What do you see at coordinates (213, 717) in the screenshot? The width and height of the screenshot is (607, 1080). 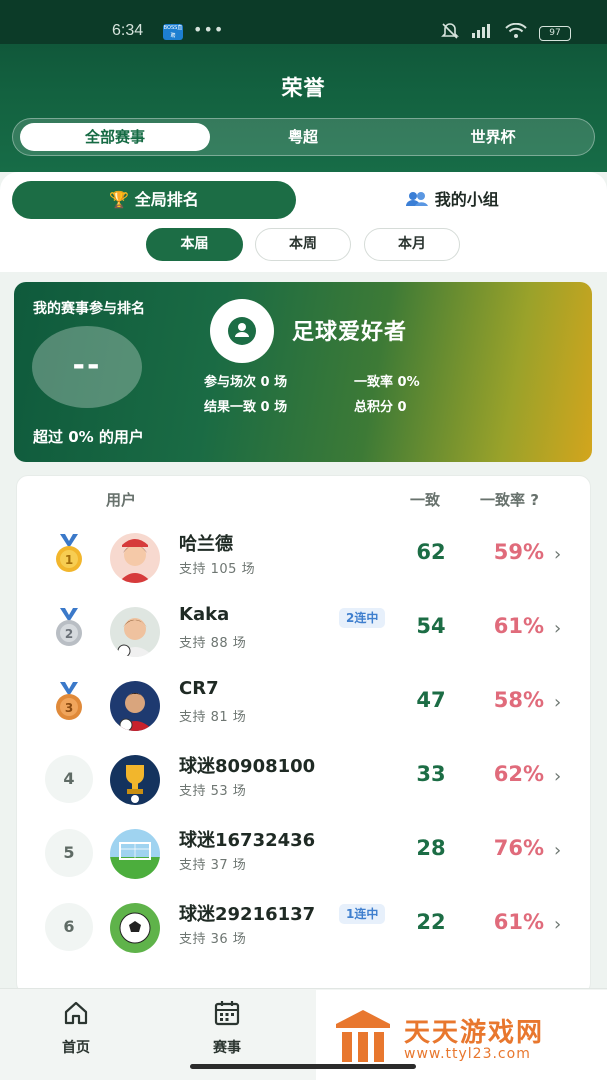 I see `support-count: 支持 81 场` at bounding box center [213, 717].